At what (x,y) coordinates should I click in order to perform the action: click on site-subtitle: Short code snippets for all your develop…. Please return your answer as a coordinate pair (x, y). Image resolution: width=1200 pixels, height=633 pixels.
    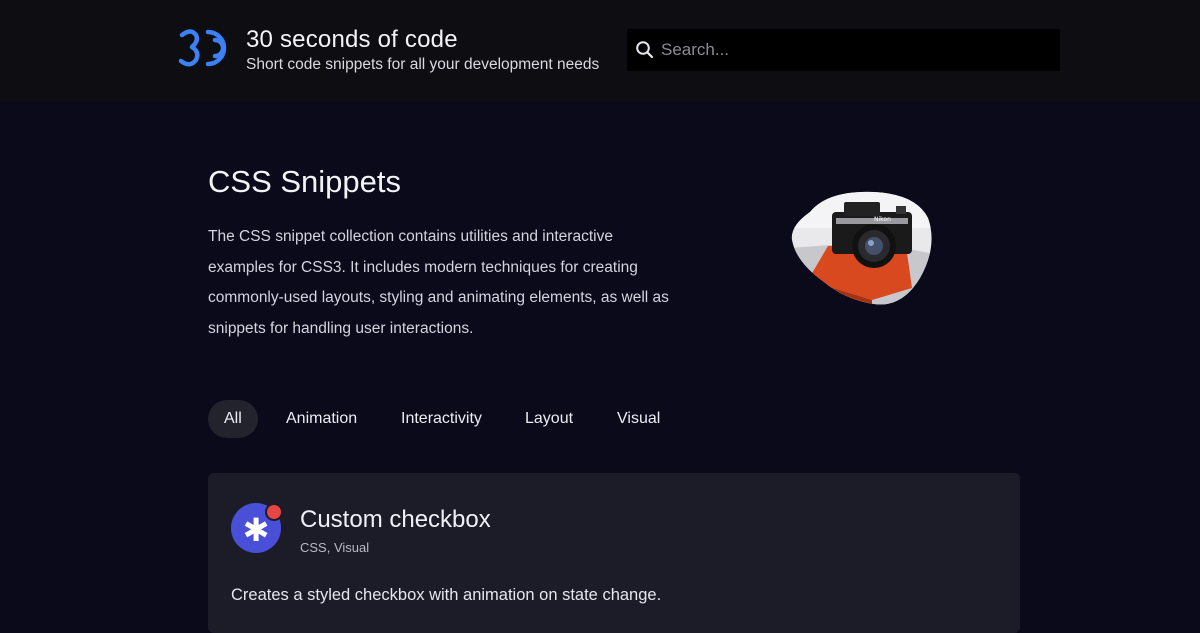
    Looking at the image, I should click on (423, 64).